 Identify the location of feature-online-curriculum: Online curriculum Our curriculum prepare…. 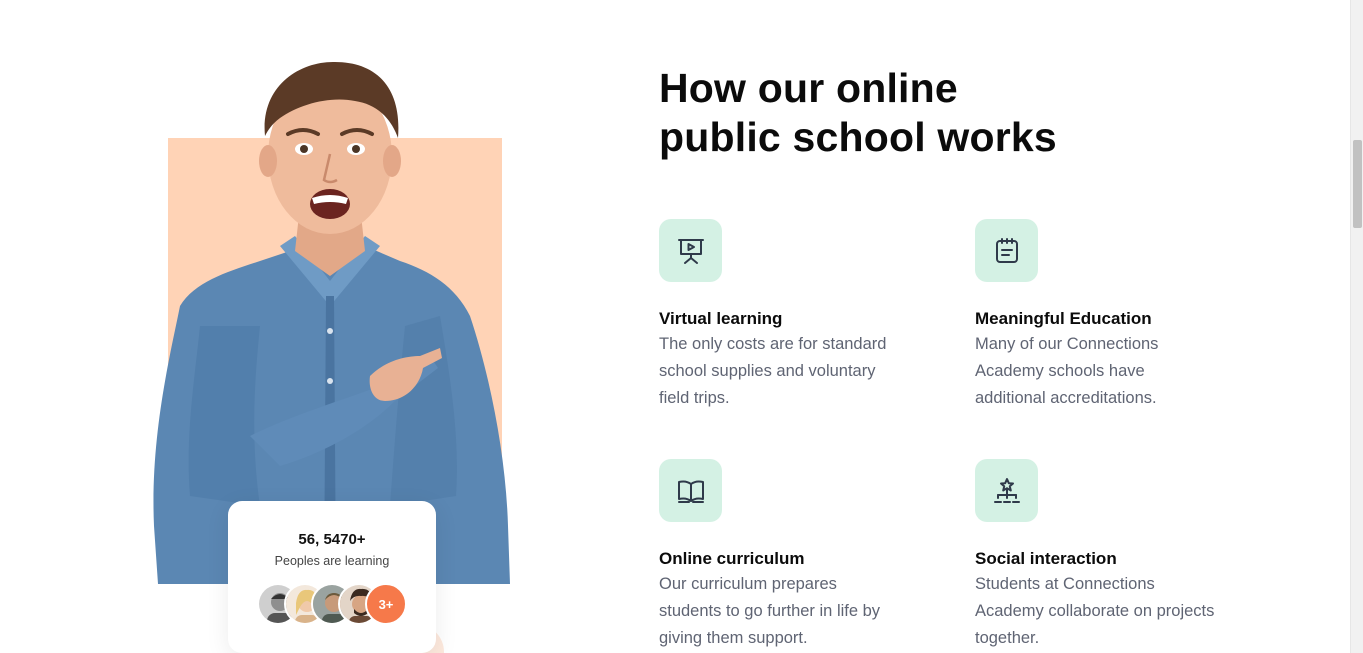
(789, 553).